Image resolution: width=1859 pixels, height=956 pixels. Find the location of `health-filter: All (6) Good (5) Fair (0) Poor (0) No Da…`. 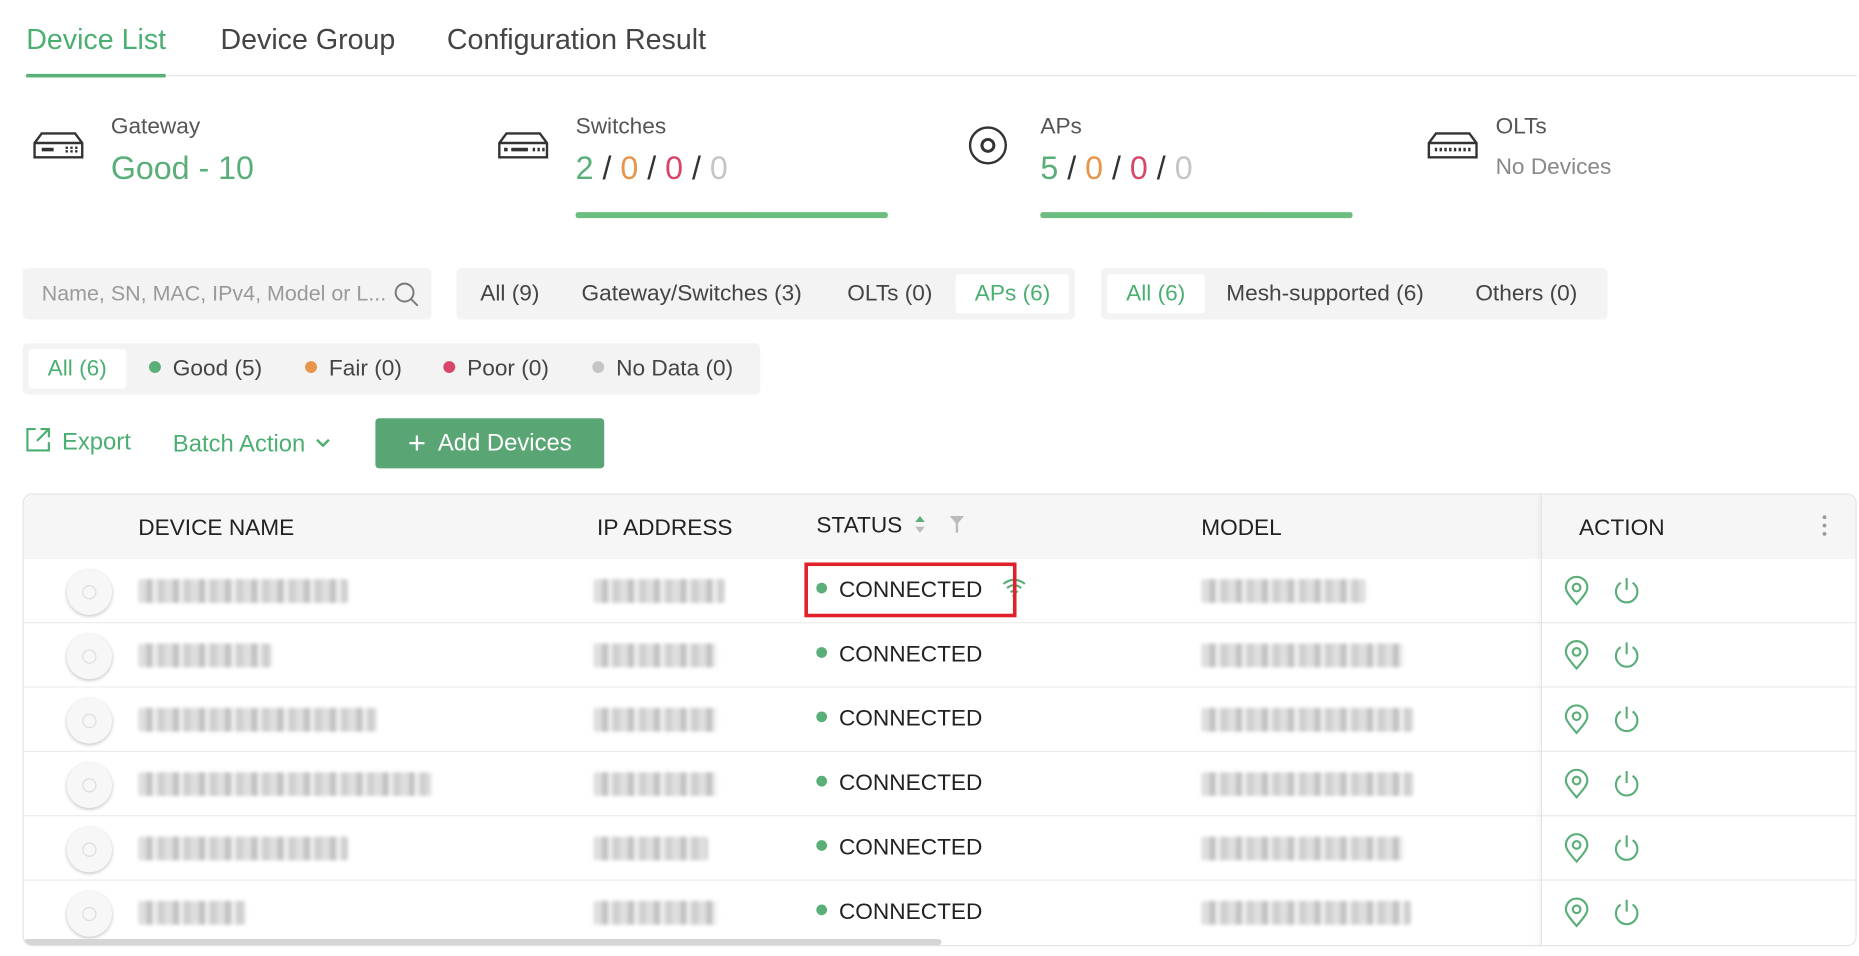

health-filter: All (6) Good (5) Fair (0) Poor (0) No Da… is located at coordinates (391, 369).